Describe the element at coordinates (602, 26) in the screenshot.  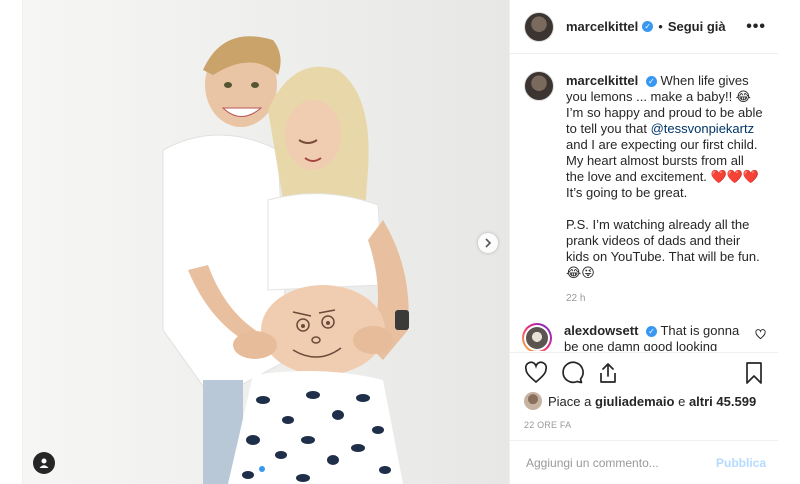
I see `author-username: marcelkittel` at that location.